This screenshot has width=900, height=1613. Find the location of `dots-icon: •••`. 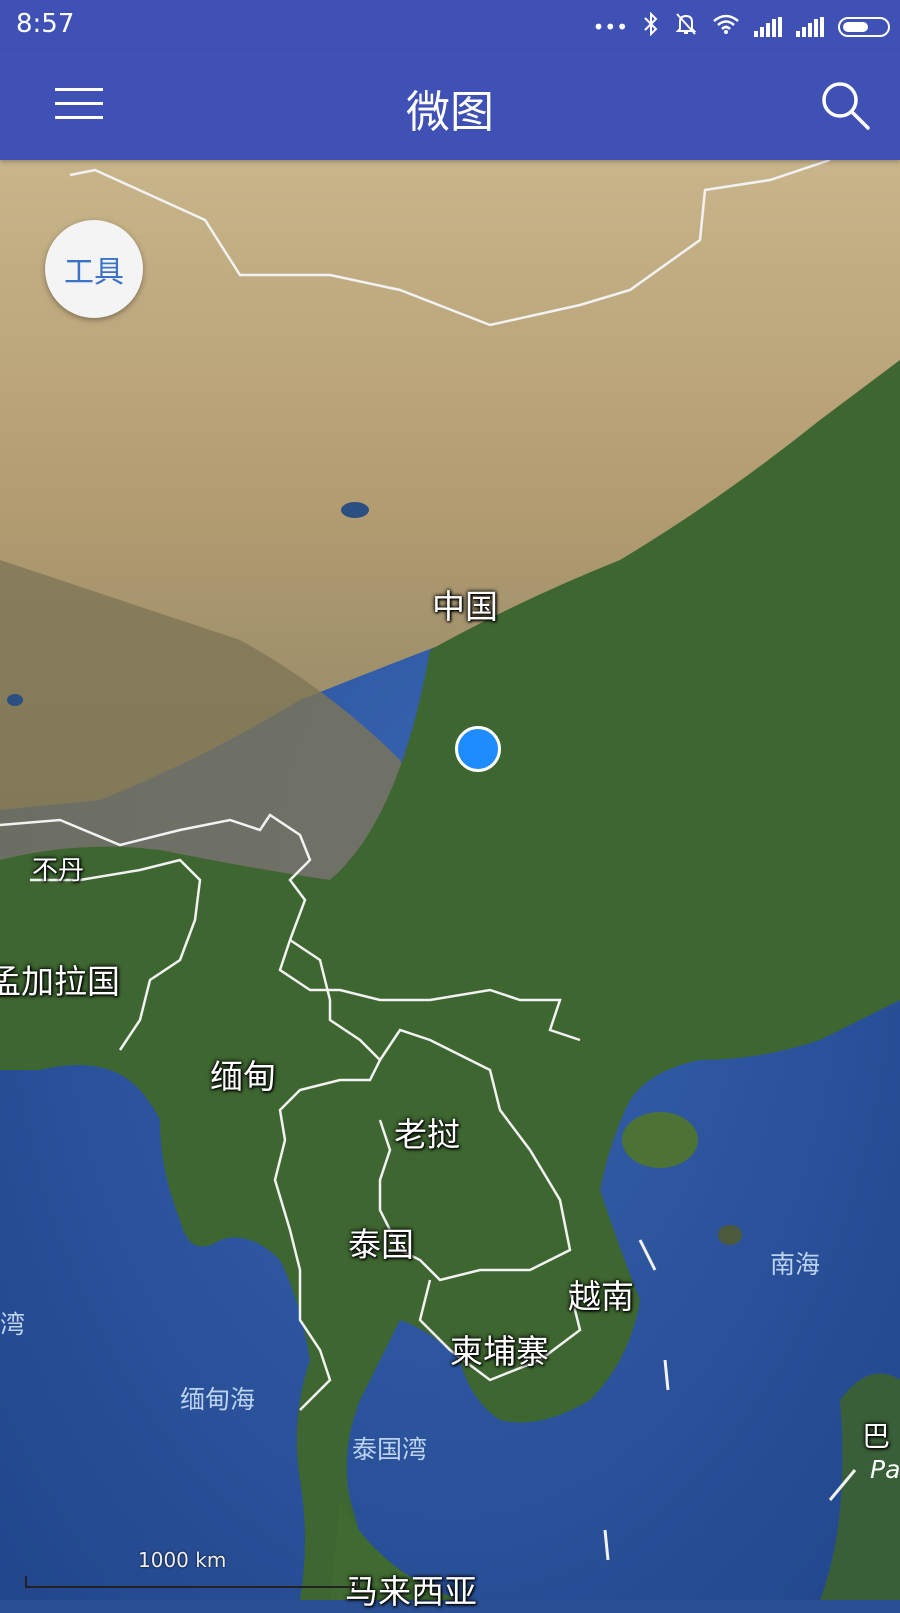

dots-icon: ••• is located at coordinates (610, 26).